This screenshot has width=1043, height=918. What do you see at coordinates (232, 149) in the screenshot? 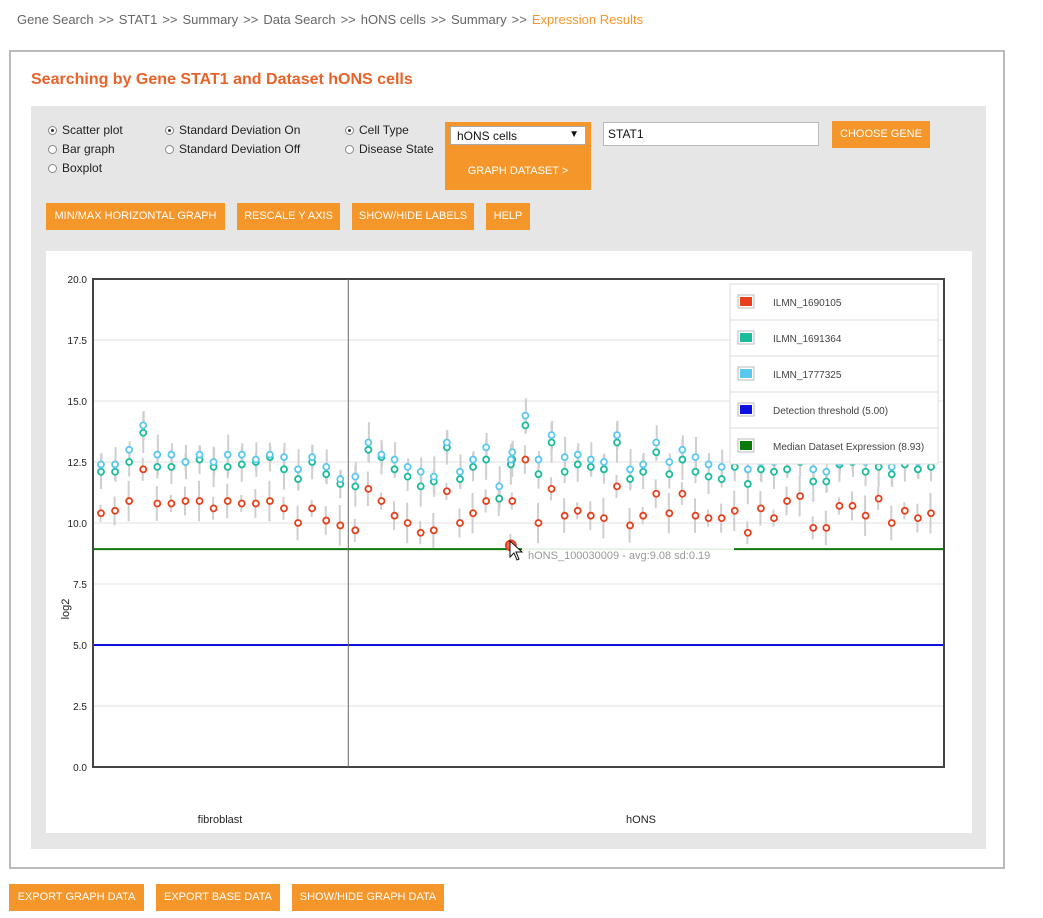
I see `radio-std-dev-off: Standard Deviation Off` at bounding box center [232, 149].